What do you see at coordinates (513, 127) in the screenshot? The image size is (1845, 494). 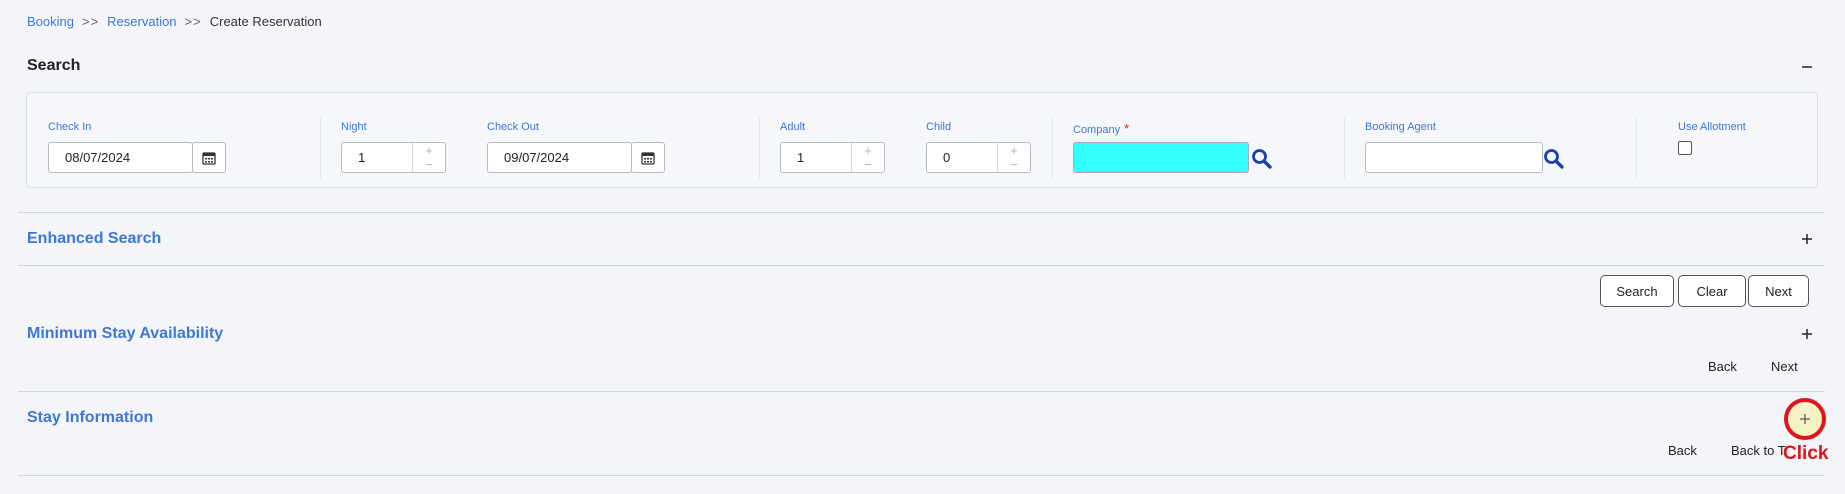 I see `check-out-label: Check Out` at bounding box center [513, 127].